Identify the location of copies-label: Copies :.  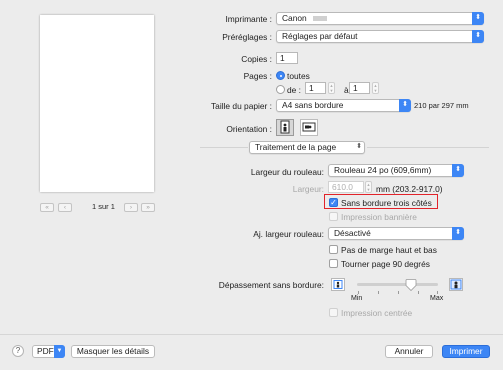
(256, 59).